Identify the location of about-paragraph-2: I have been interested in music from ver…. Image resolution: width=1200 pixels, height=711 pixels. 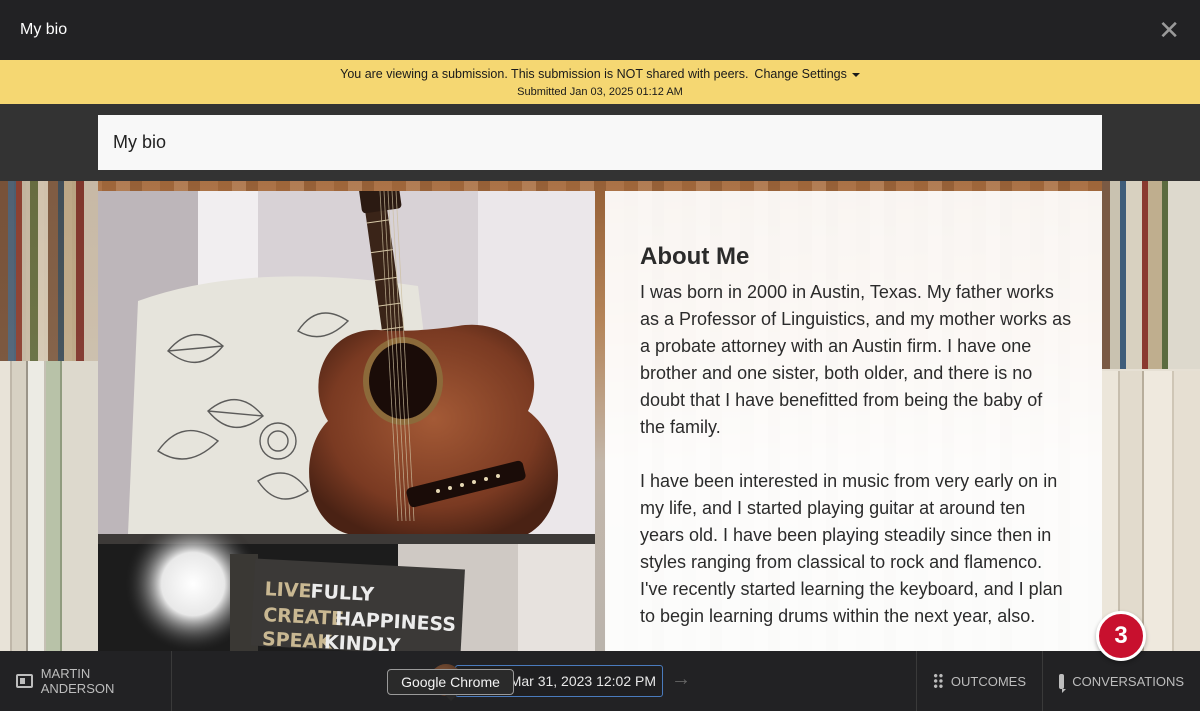
(851, 548).